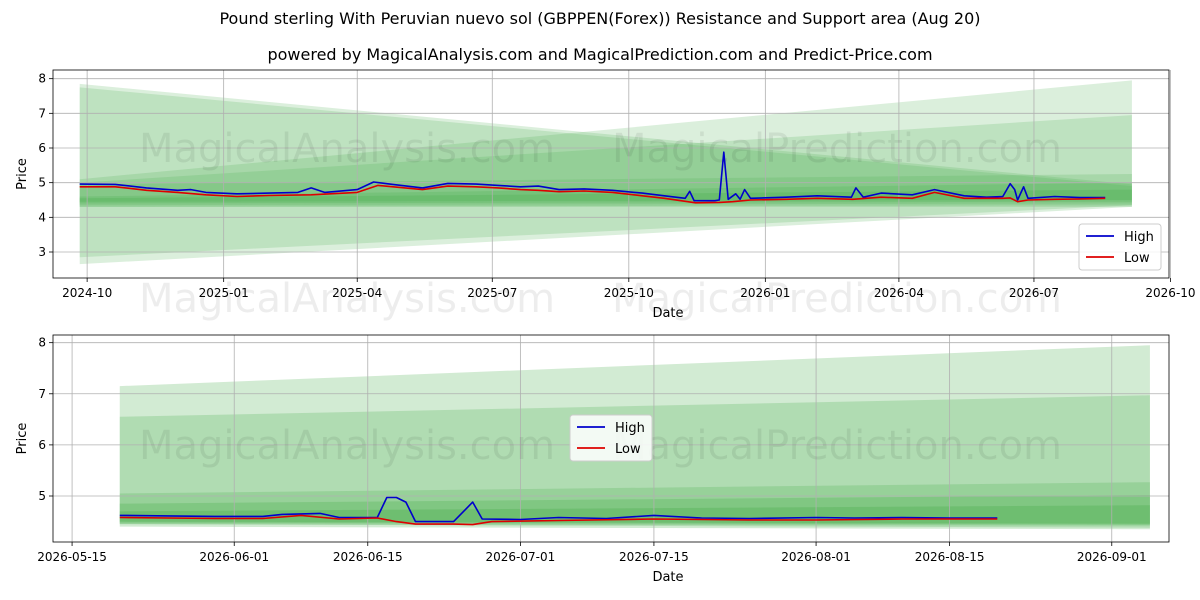 The height and width of the screenshot is (600, 1200). What do you see at coordinates (234, 557) in the screenshot?
I see `x-tick-label: 2026-06-01` at bounding box center [234, 557].